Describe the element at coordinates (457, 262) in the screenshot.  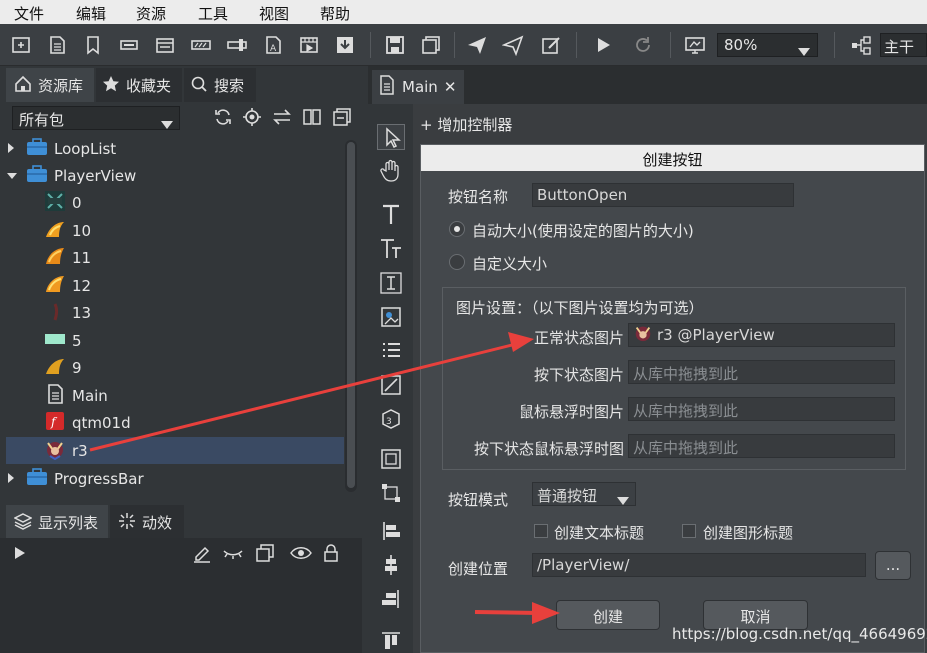
I see `custom-size-radio` at that location.